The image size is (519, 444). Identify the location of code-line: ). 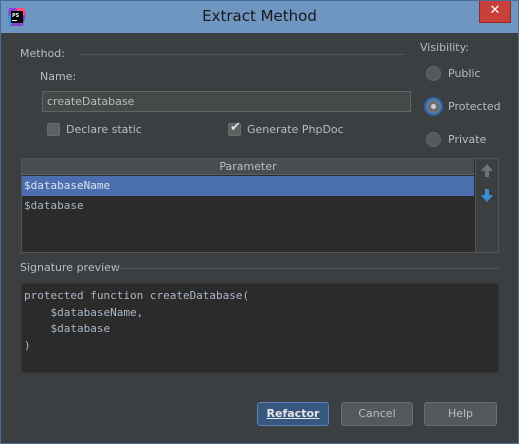
(27, 345).